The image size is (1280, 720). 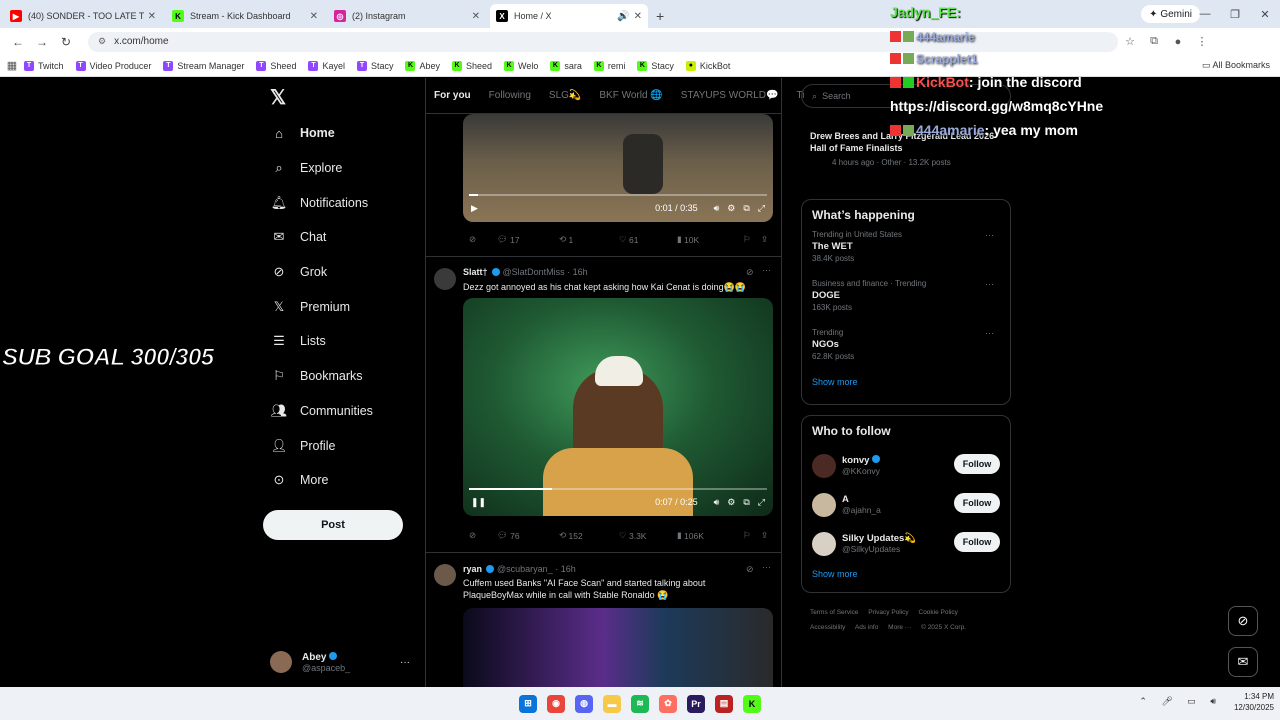 I want to click on bookmark-item: ● KickBot, so click(x=707, y=65).